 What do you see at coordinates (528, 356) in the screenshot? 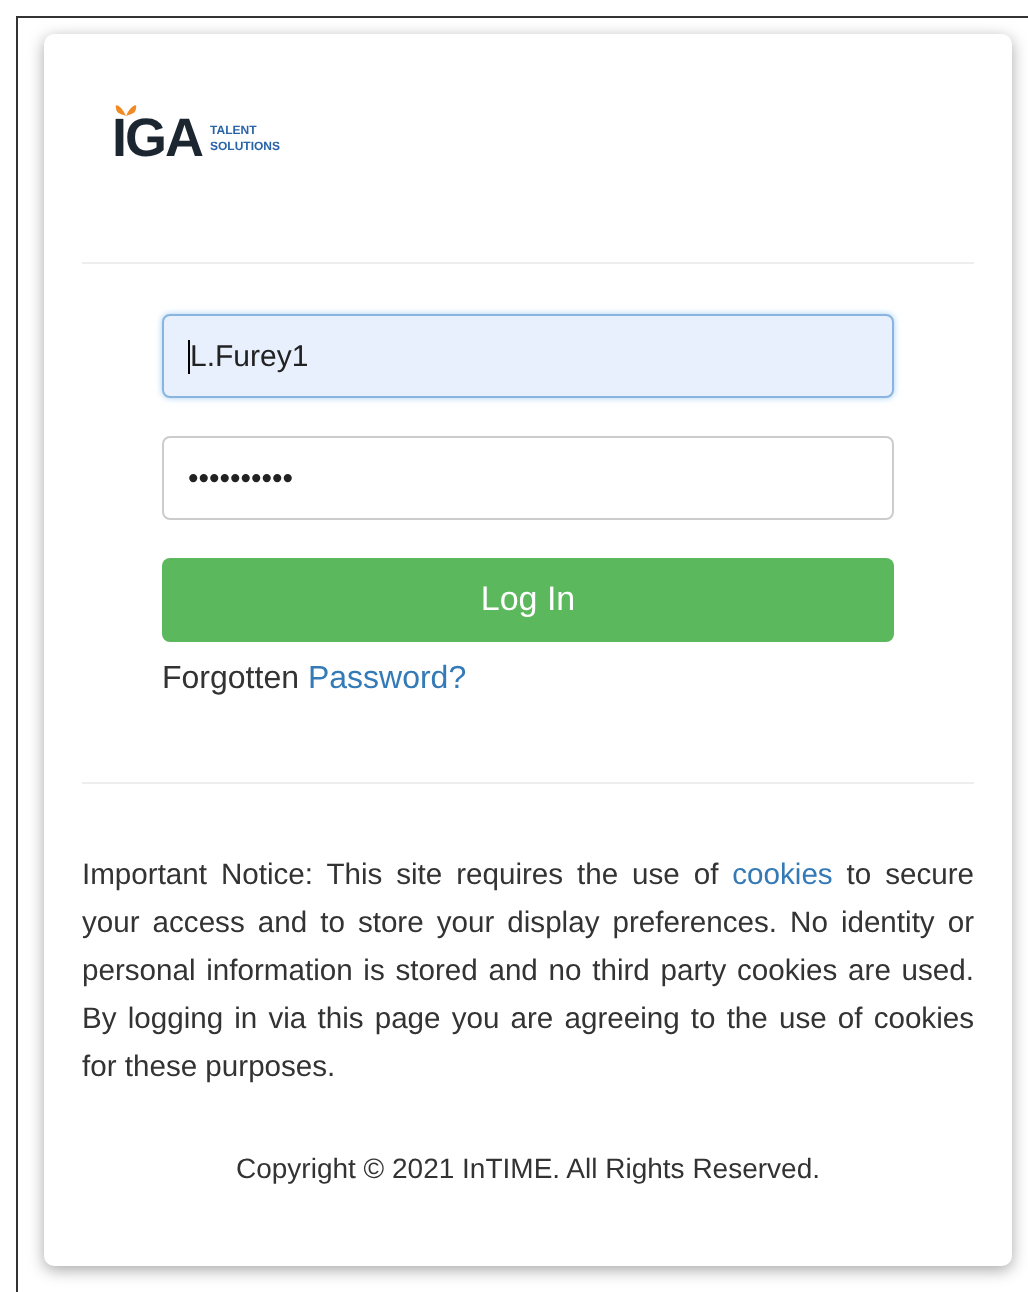
I see `username-field: L.Furey1` at bounding box center [528, 356].